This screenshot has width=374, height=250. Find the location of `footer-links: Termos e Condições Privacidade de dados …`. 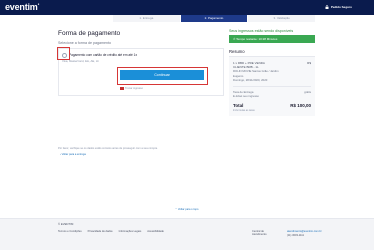

footer-links: Termos e Condições Privacidade de dados … is located at coordinates (111, 231).